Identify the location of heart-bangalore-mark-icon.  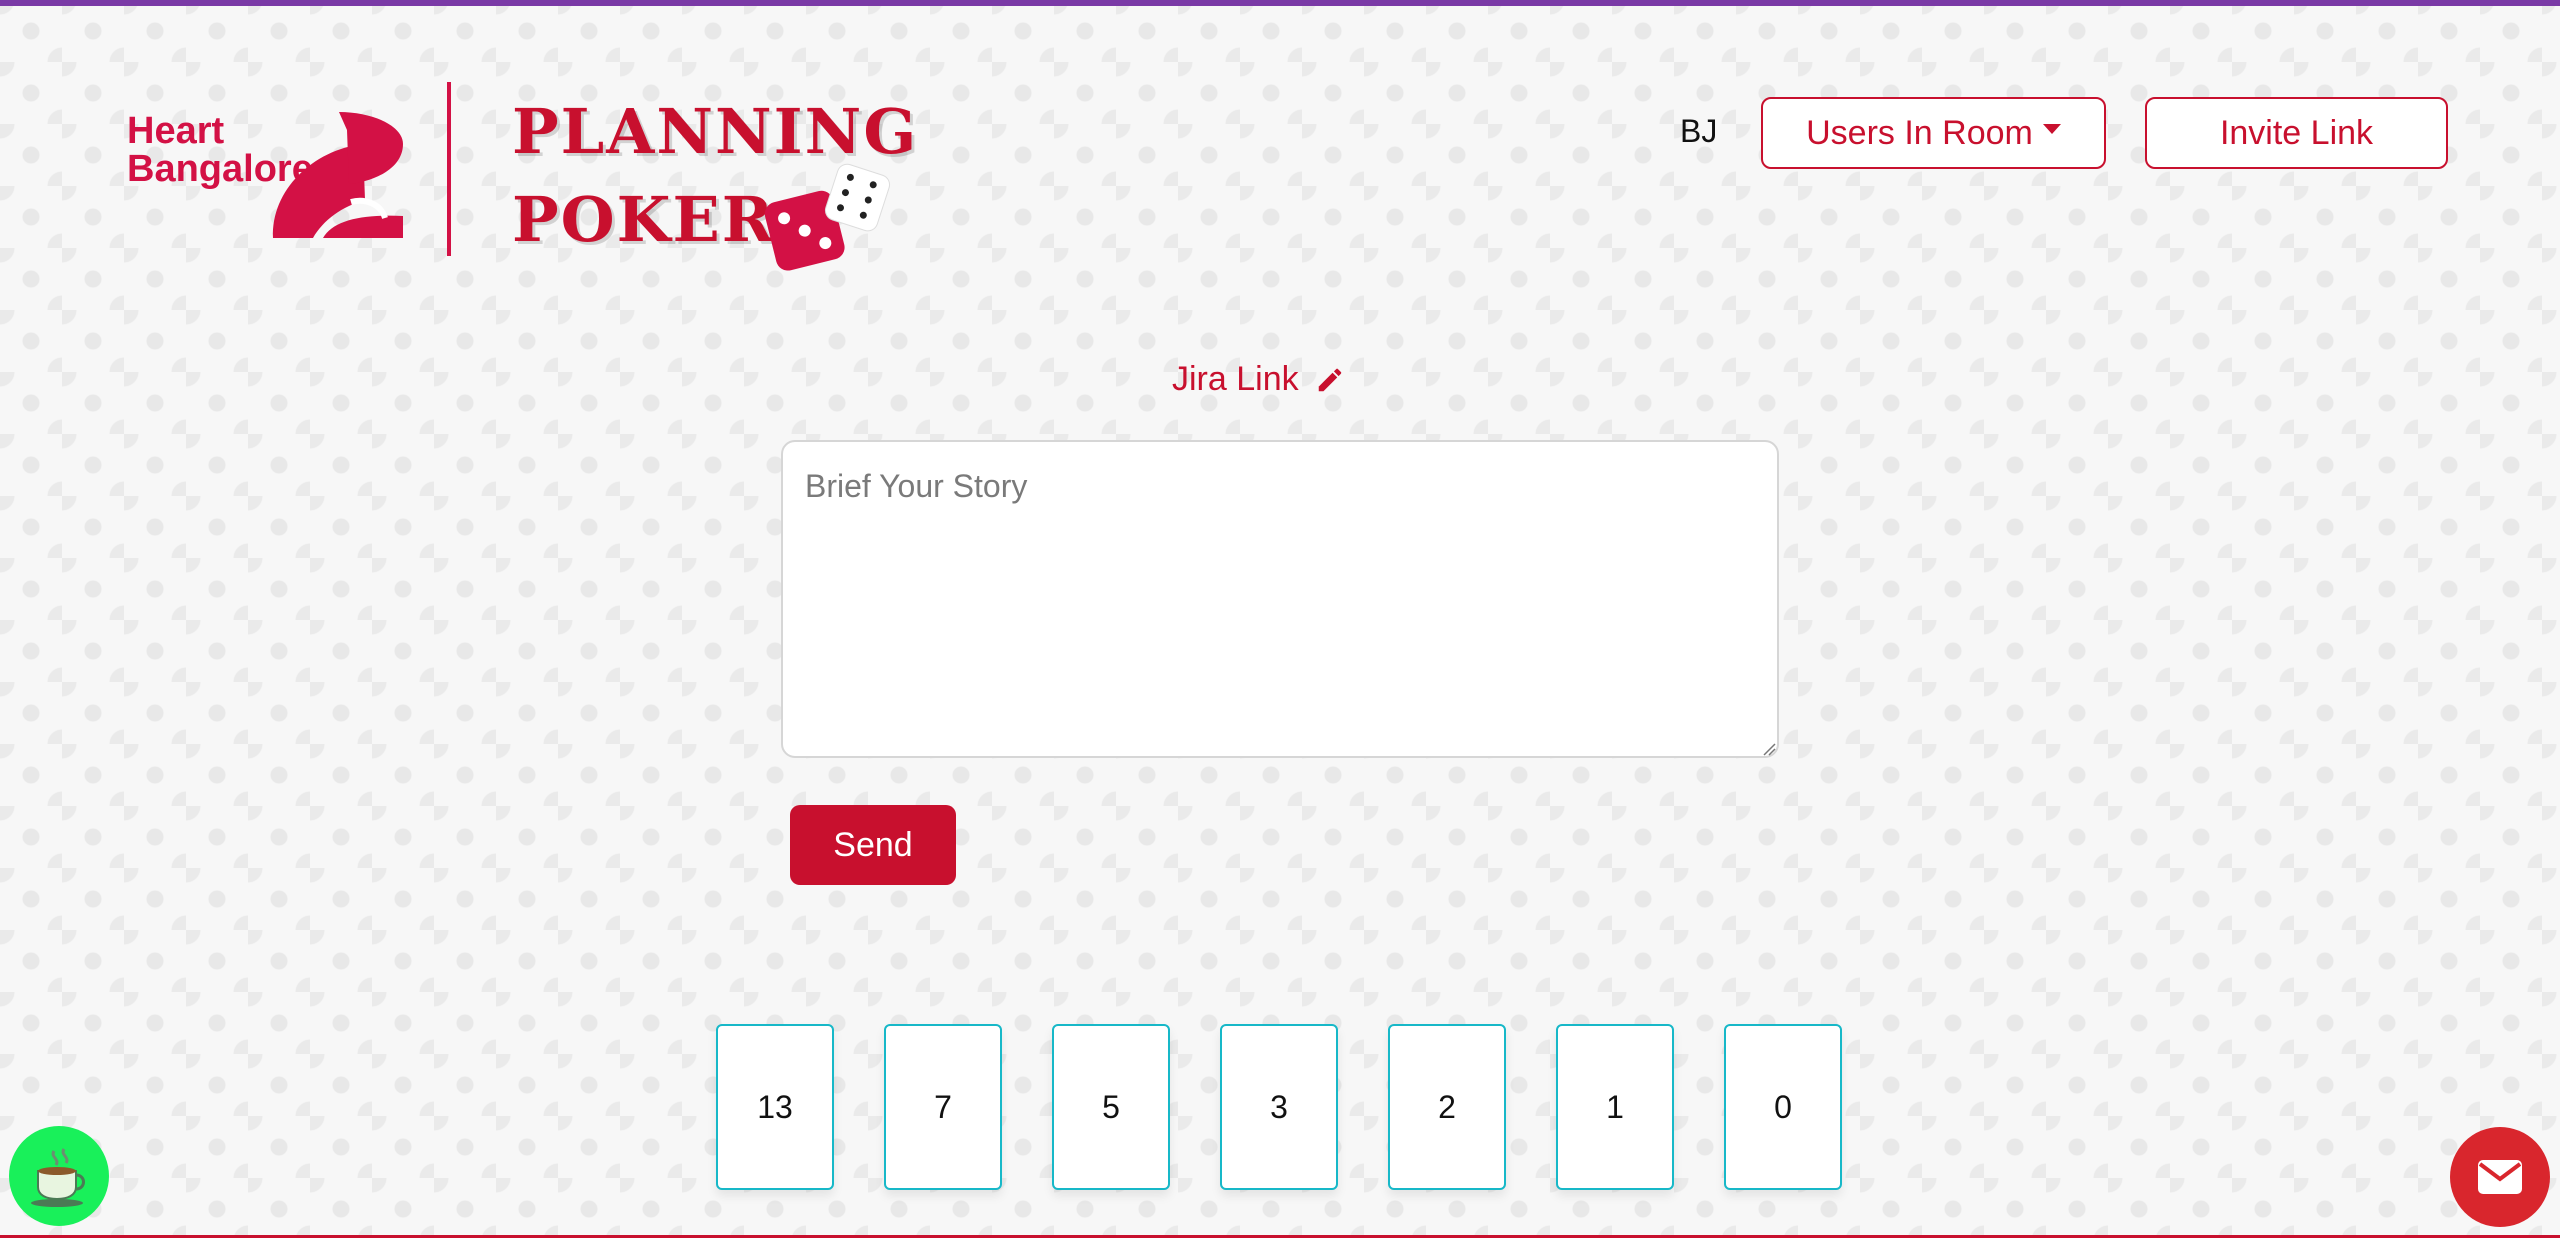
(337, 175).